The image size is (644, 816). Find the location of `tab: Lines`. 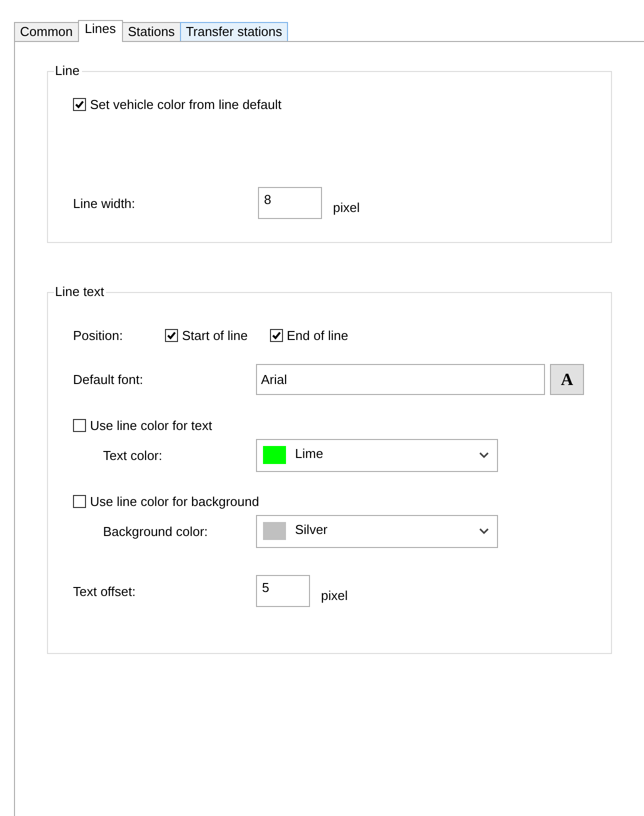

tab: Lines is located at coordinates (100, 31).